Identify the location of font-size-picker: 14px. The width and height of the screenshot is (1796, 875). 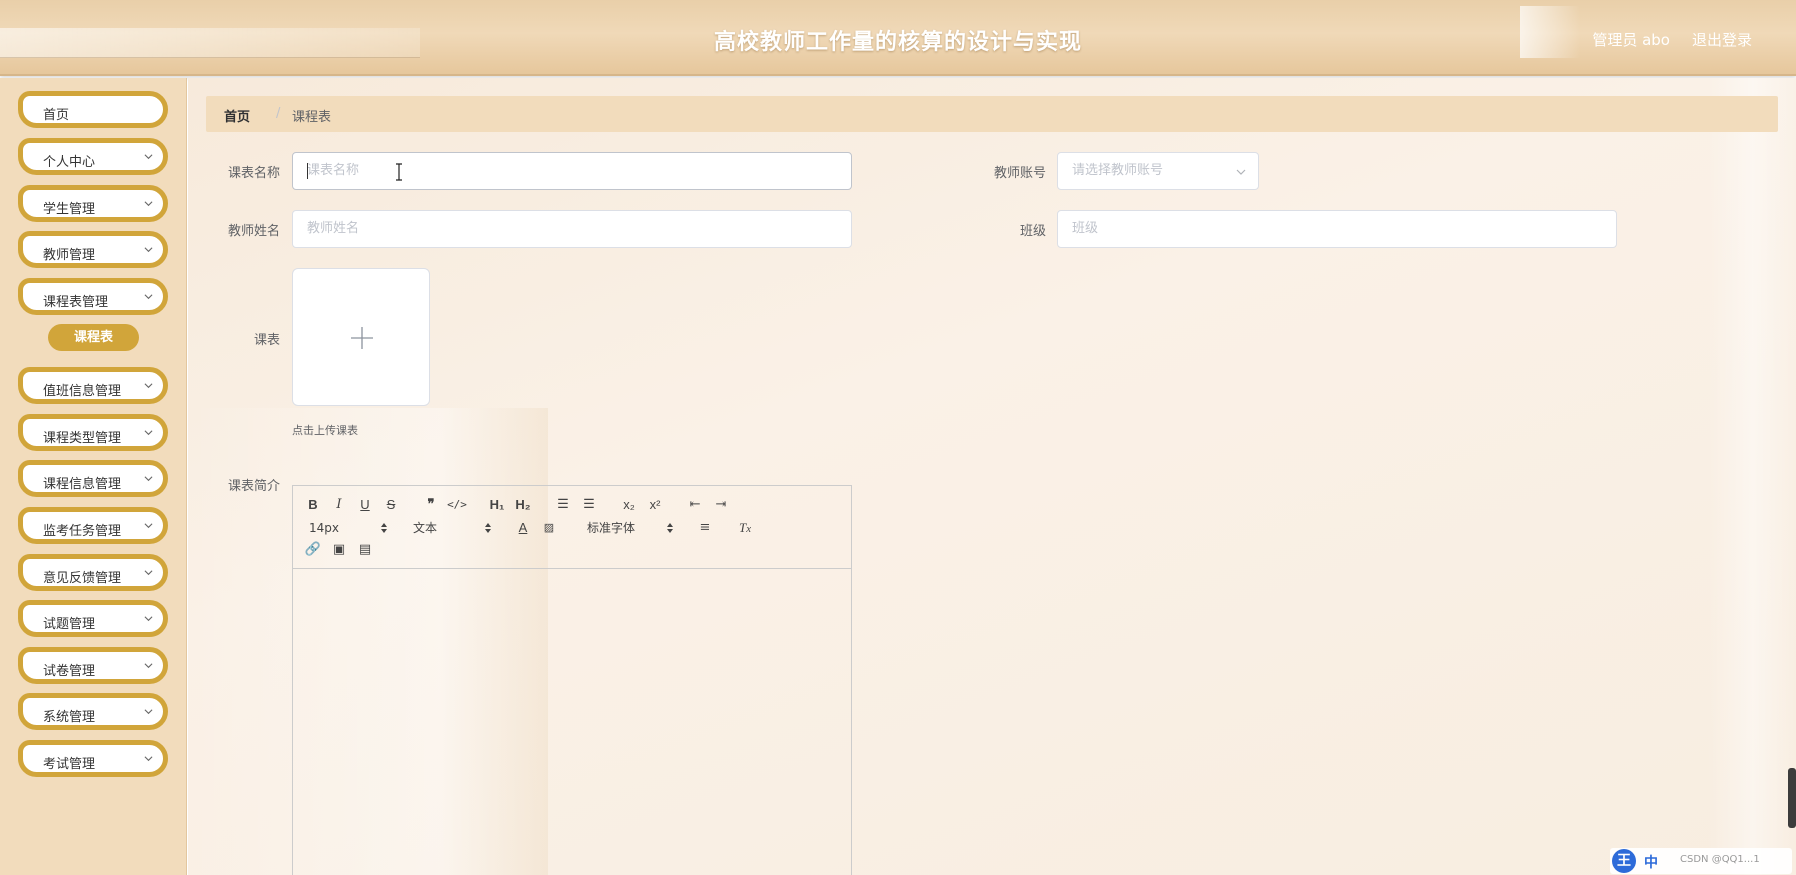
(348, 528).